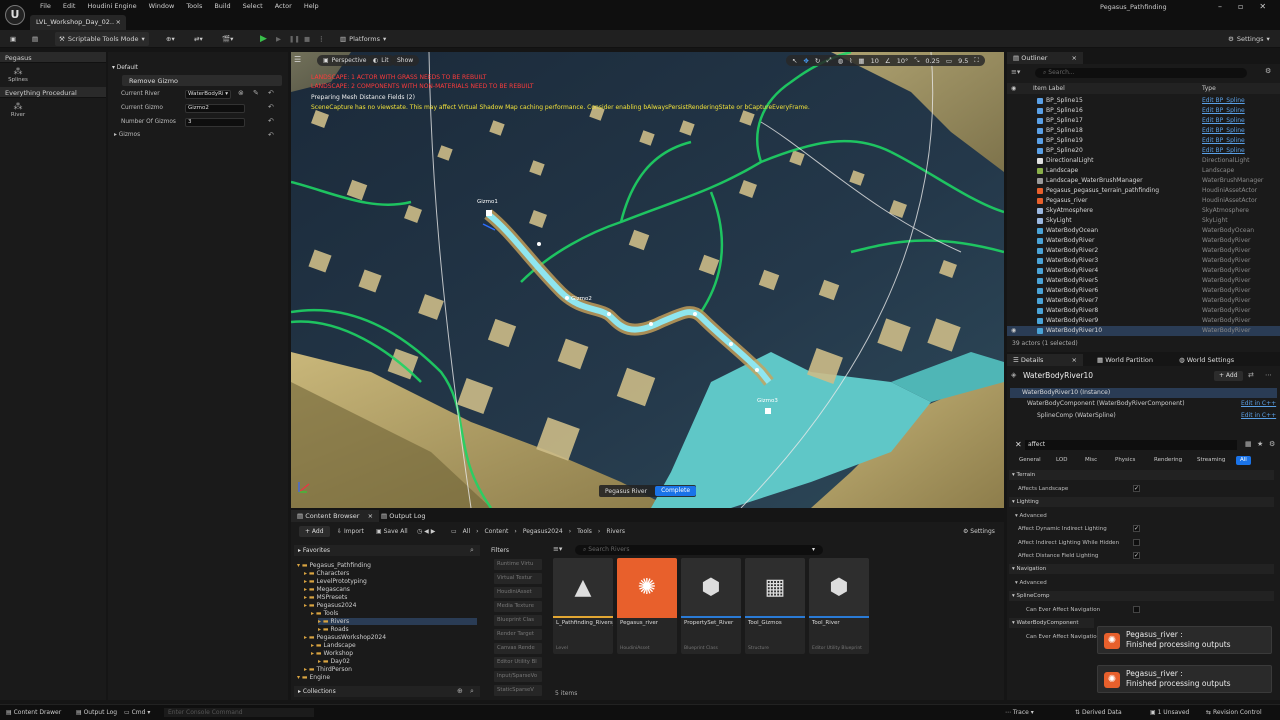 The width and height of the screenshot is (1280, 720). Describe the element at coordinates (1015, 72) in the screenshot. I see `filter-icon: ≡▾` at that location.